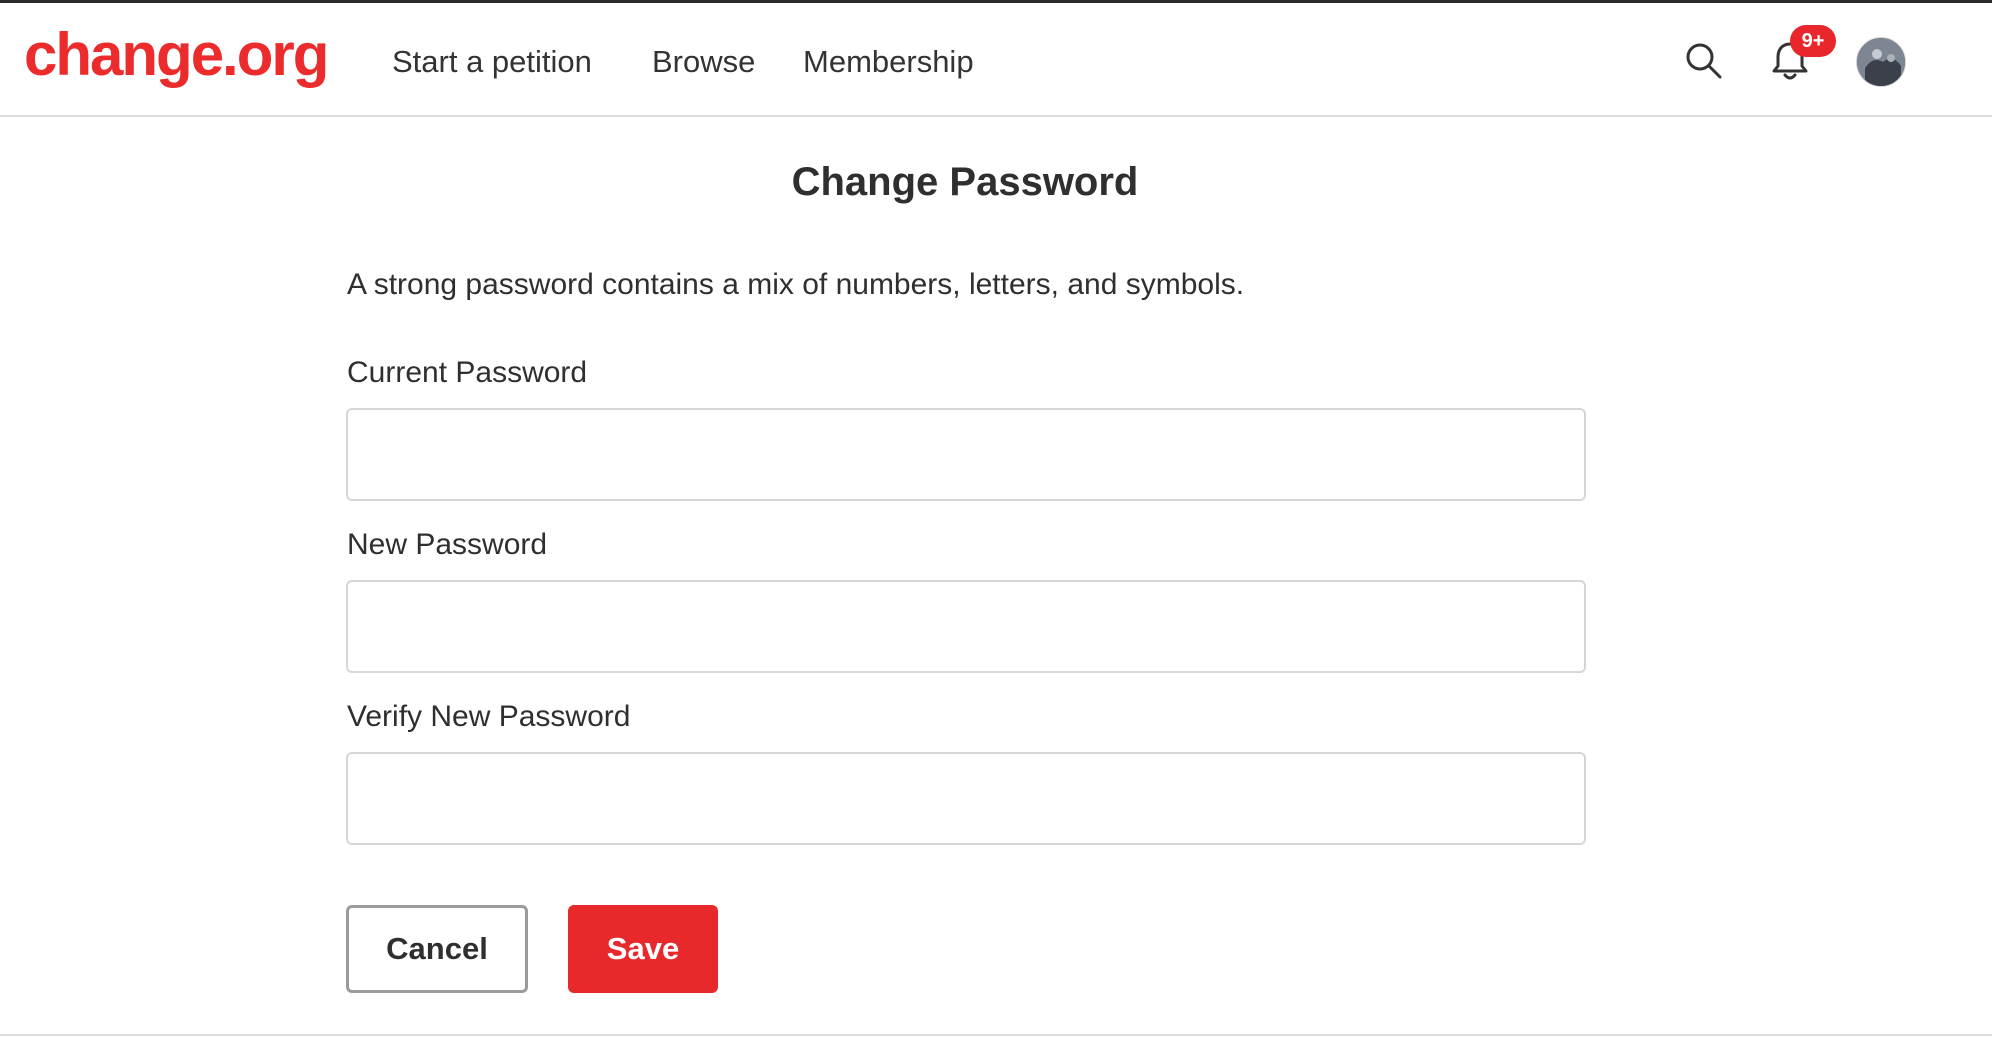  I want to click on search-icon, so click(1704, 61).